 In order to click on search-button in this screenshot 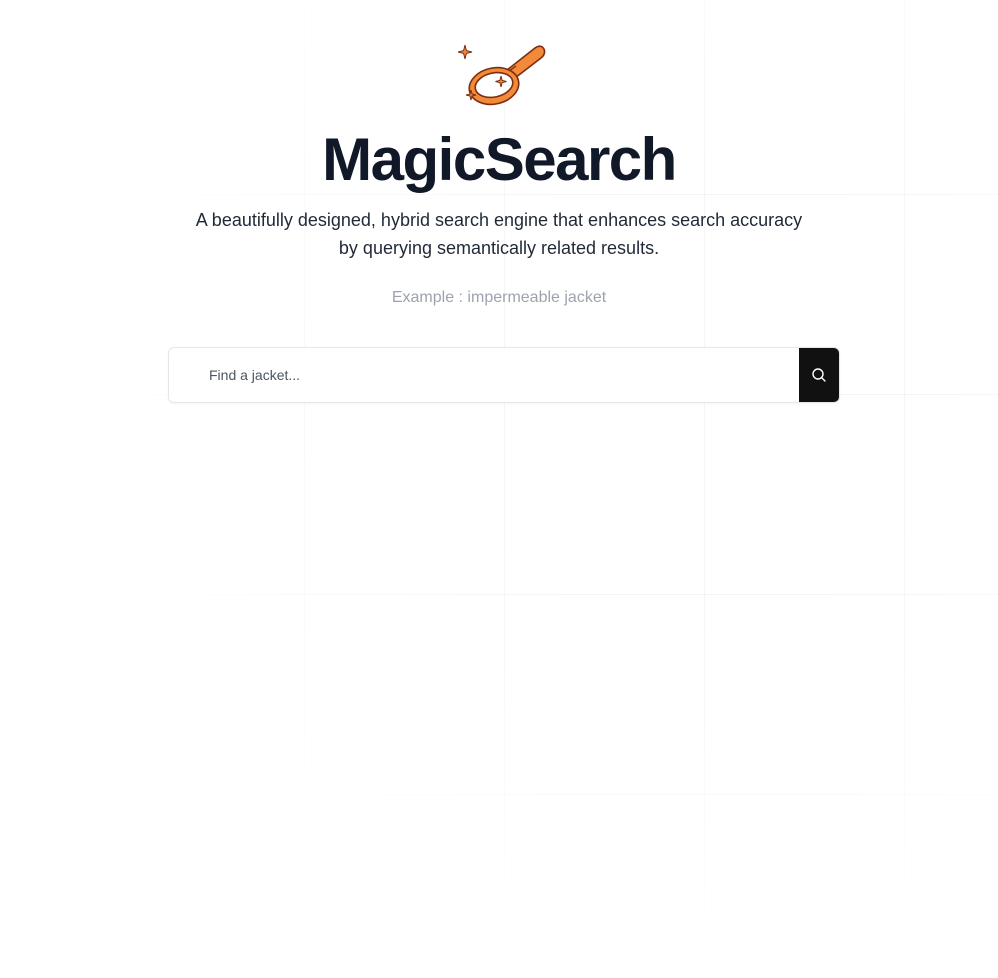, I will do `click(819, 375)`.